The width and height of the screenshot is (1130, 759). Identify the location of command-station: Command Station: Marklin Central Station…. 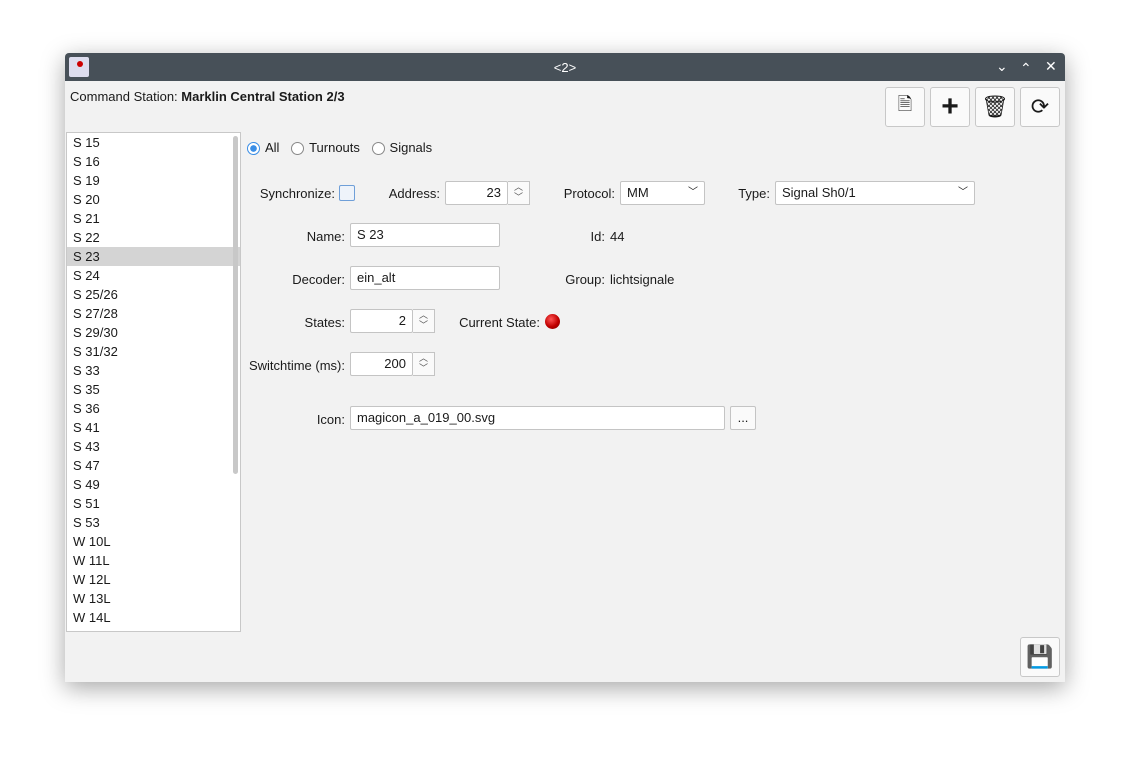
(207, 96).